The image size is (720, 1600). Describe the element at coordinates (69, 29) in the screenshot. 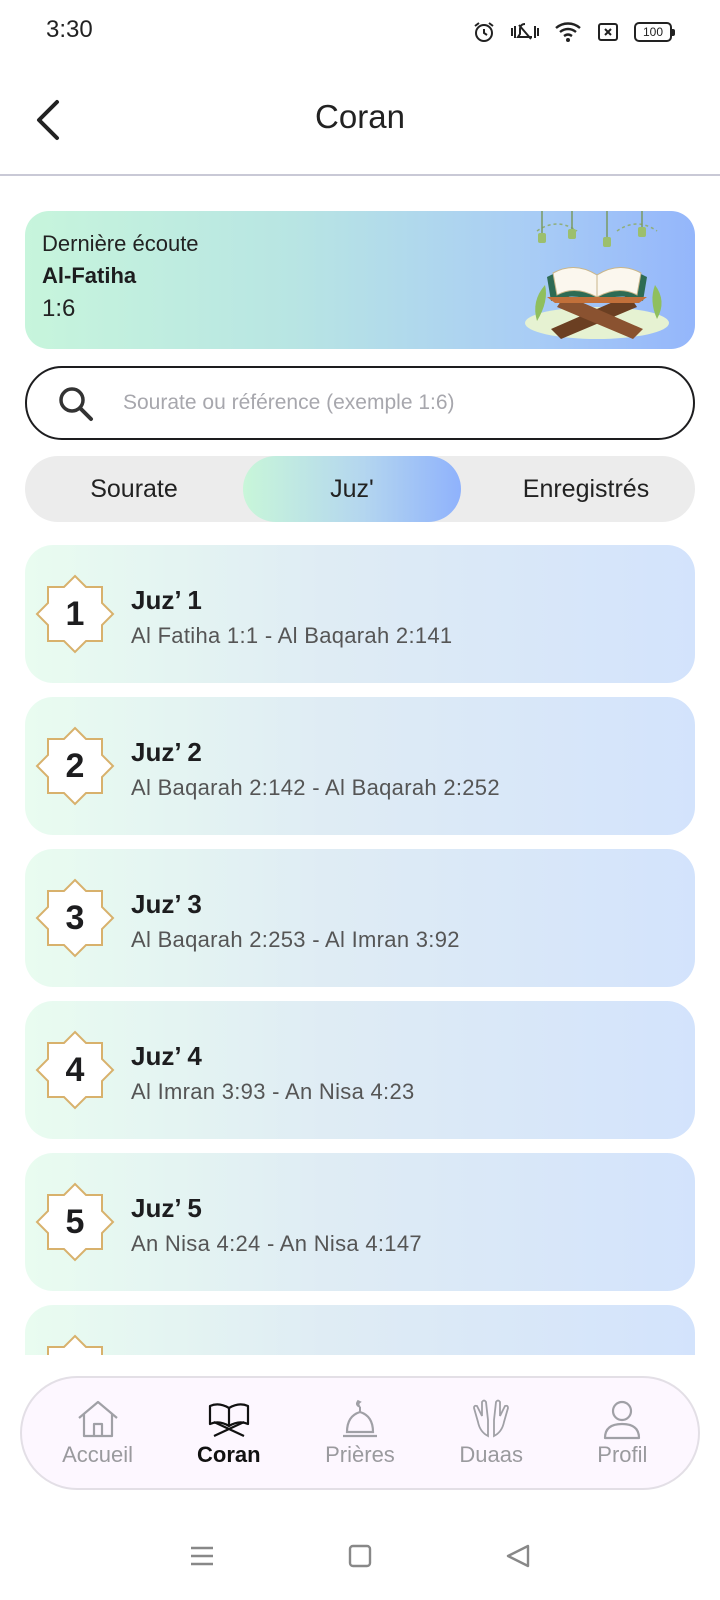

I see `status-time: 3:30` at that location.